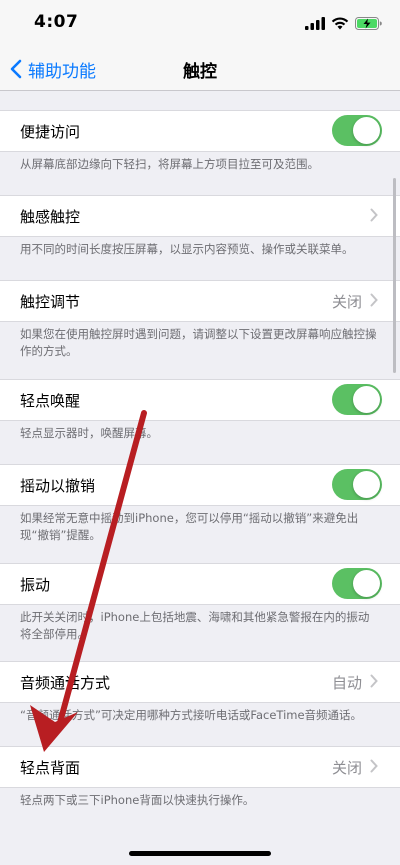 This screenshot has height=865, width=400. What do you see at coordinates (191, 715) in the screenshot?
I see `row-description: “音频通话方式”可决定用哪种方式接听电话或FaceTime音频通话。` at bounding box center [191, 715].